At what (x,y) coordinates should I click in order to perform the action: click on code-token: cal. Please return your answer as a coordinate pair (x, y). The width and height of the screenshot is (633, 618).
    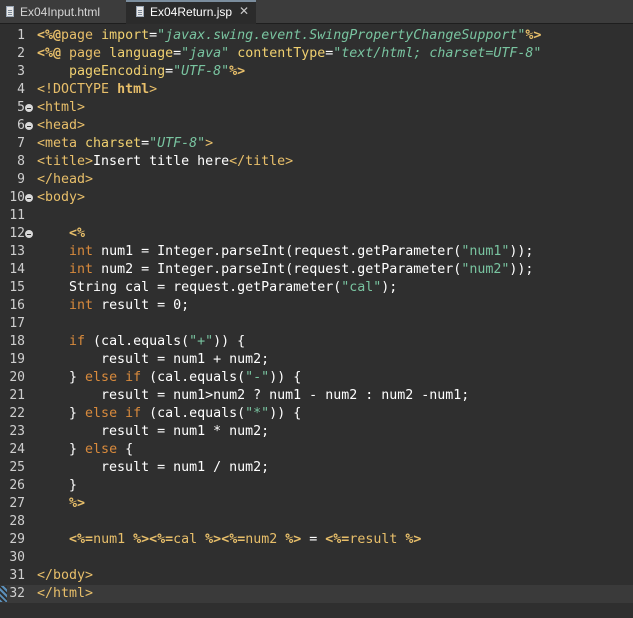
    Looking at the image, I should click on (189, 539).